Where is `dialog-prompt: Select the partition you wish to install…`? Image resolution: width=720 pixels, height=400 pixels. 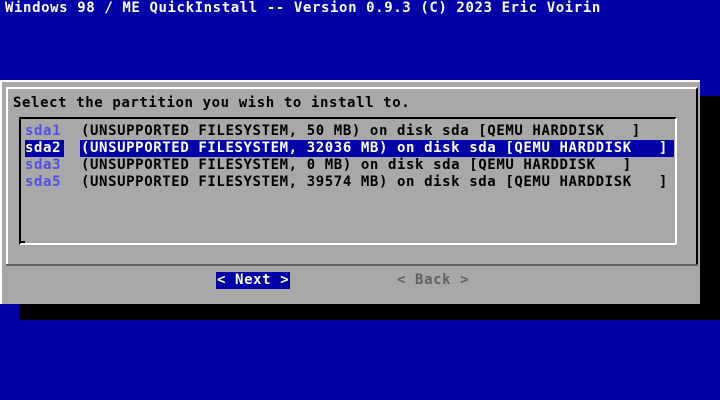
dialog-prompt: Select the partition you wish to install… is located at coordinates (212, 103).